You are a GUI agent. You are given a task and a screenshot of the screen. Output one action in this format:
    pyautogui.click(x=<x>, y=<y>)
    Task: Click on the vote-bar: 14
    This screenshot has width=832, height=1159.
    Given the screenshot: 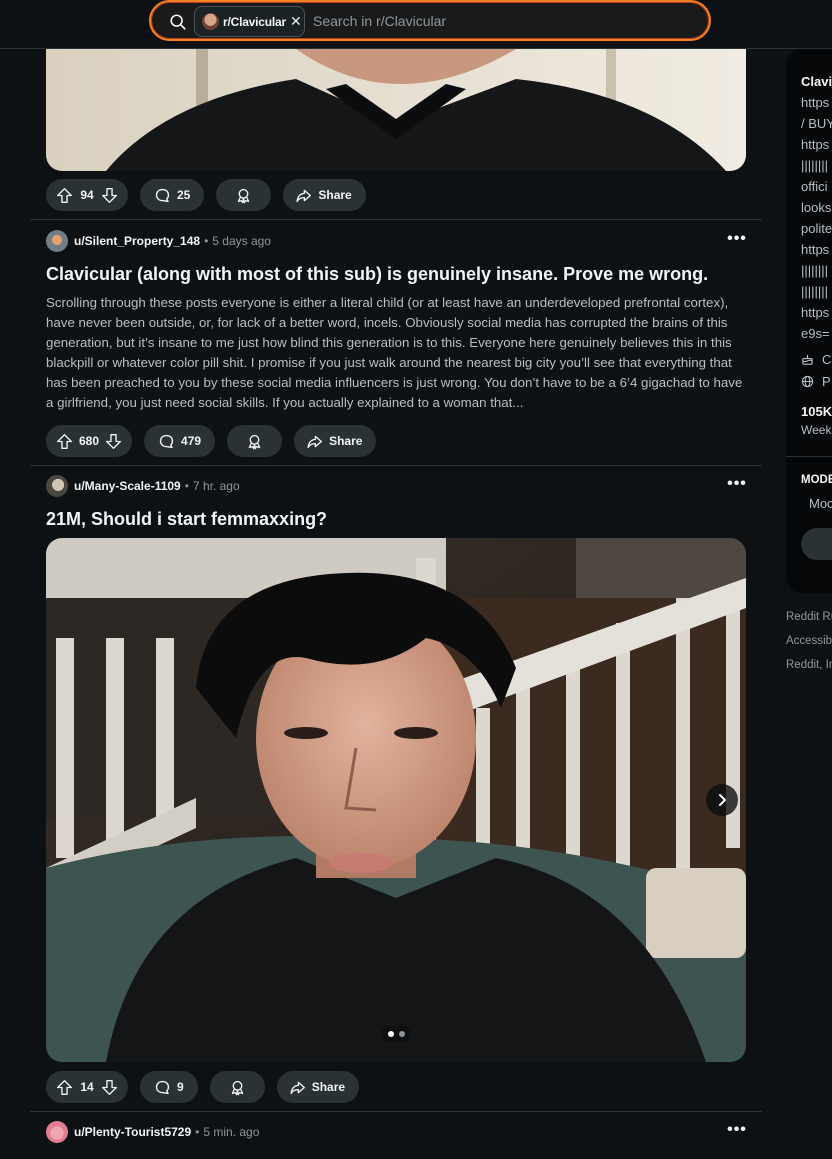 What is the action you would take?
    pyautogui.click(x=87, y=1087)
    